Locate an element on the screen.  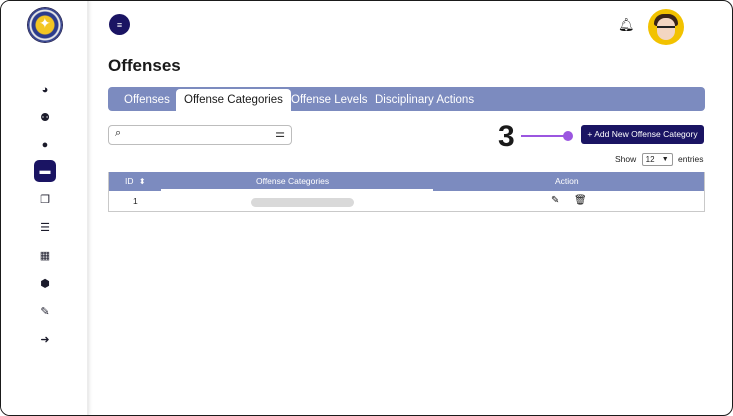
edit-icon: ✎ is located at coordinates (555, 200).